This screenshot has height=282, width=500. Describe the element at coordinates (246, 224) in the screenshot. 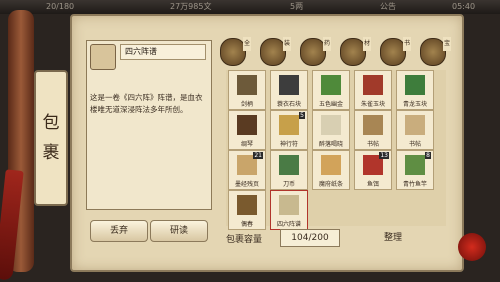

I see `item-name: 偶春` at that location.